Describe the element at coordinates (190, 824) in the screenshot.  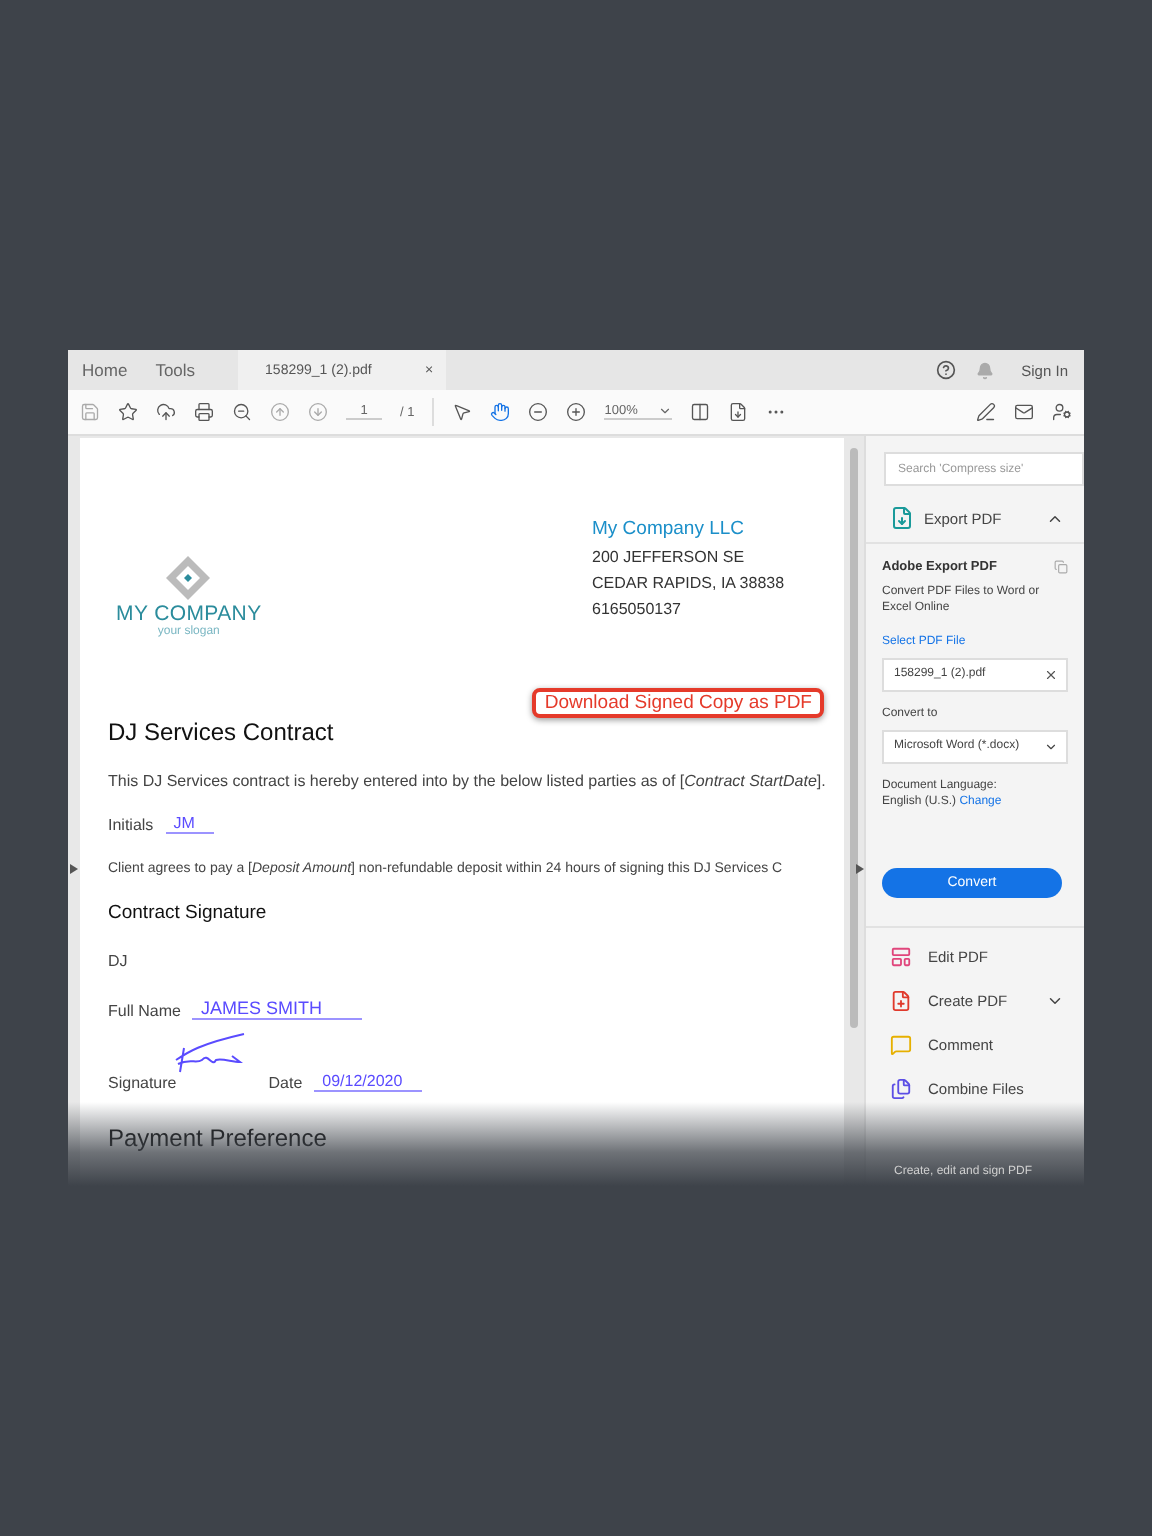
I see `initials-field: JM` at that location.